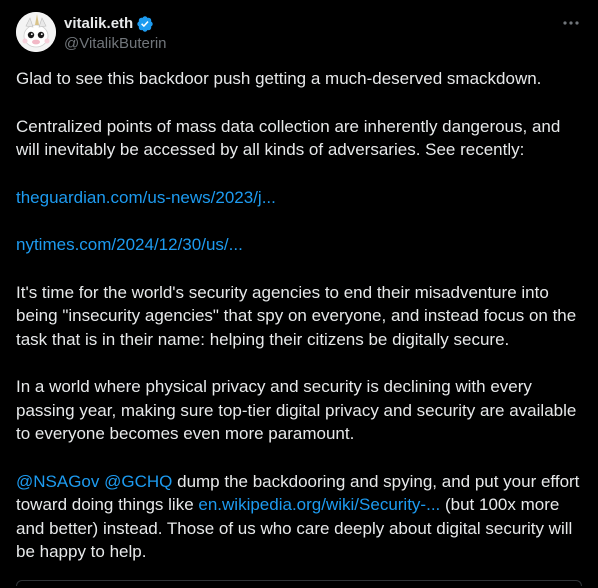 The height and width of the screenshot is (588, 598). What do you see at coordinates (138, 481) in the screenshot?
I see `mention-gchq: @GCHQ` at bounding box center [138, 481].